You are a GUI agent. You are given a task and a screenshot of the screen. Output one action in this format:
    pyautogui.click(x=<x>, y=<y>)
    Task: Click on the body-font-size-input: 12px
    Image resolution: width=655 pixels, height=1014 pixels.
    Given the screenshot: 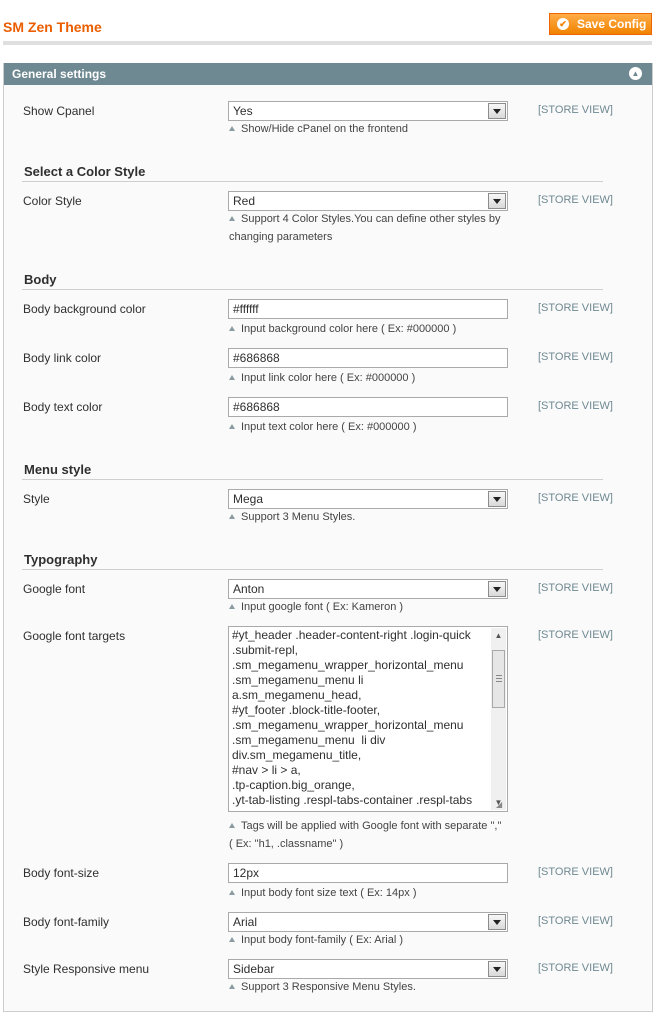 What is the action you would take?
    pyautogui.click(x=368, y=873)
    